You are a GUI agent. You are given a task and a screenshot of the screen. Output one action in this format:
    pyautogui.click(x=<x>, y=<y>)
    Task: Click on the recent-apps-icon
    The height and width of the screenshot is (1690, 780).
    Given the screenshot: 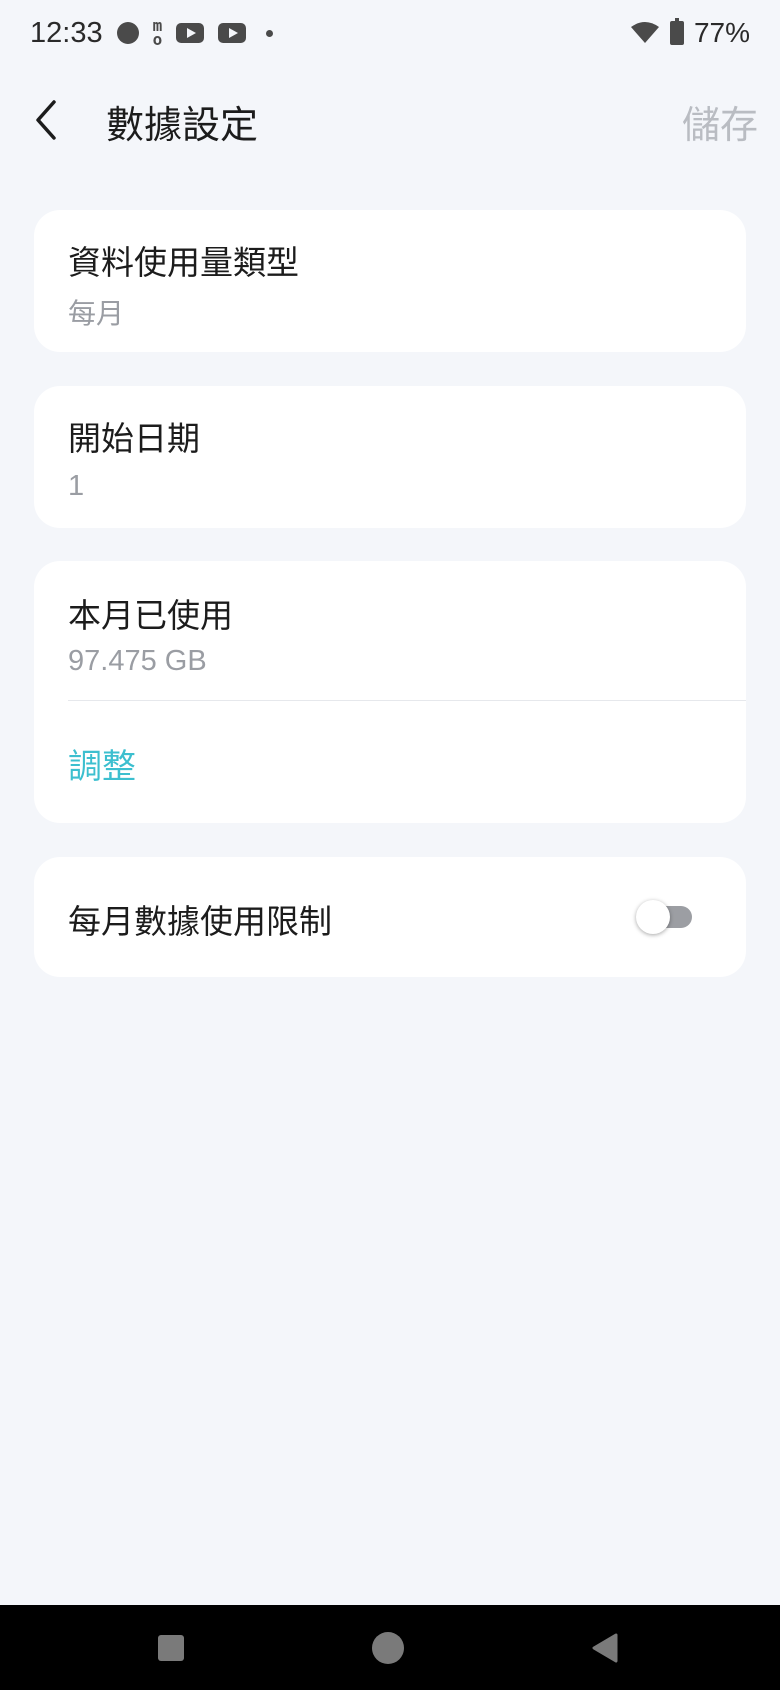 What is the action you would take?
    pyautogui.click(x=171, y=1648)
    